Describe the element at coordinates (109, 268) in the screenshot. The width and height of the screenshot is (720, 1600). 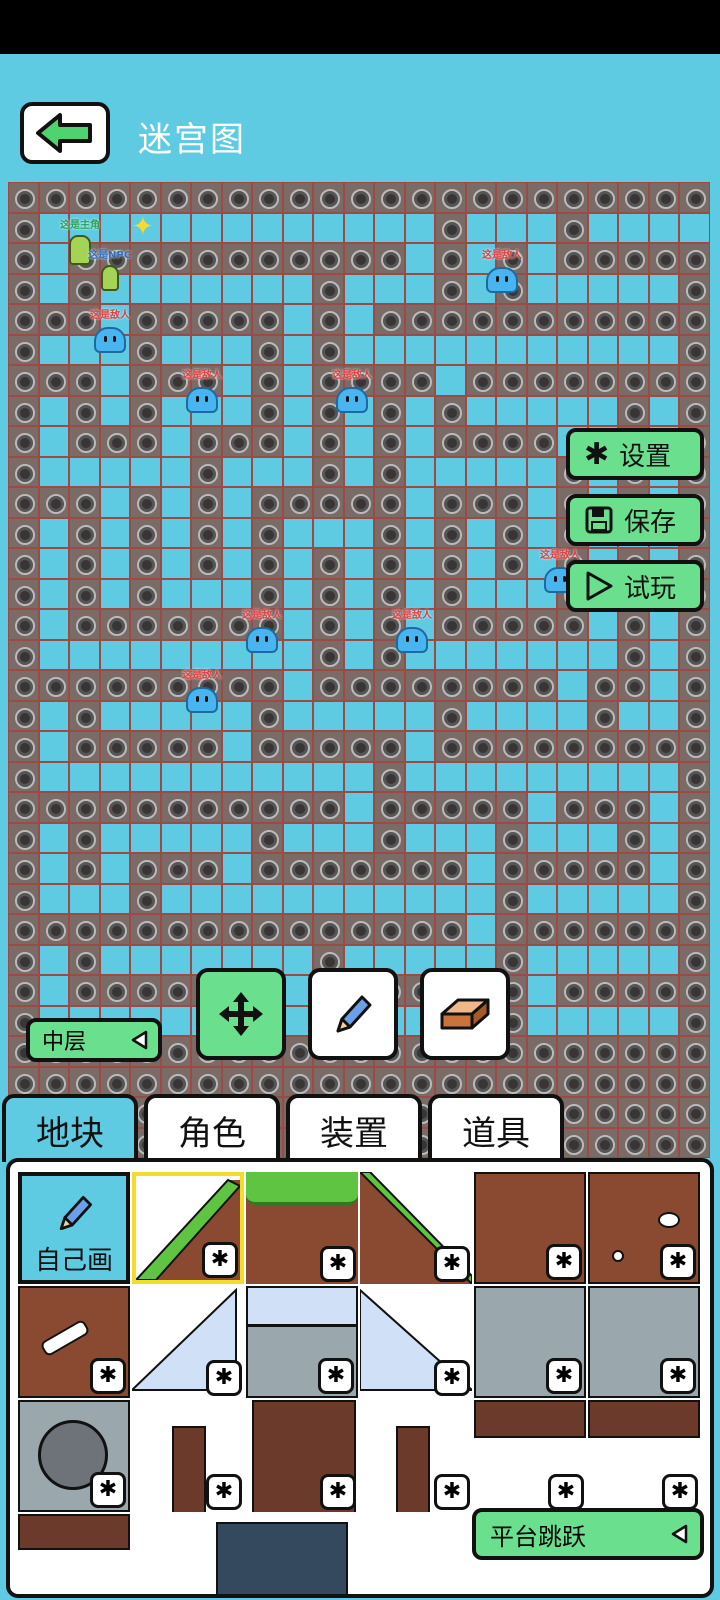
I see `npc-sprite: 这是NPC` at that location.